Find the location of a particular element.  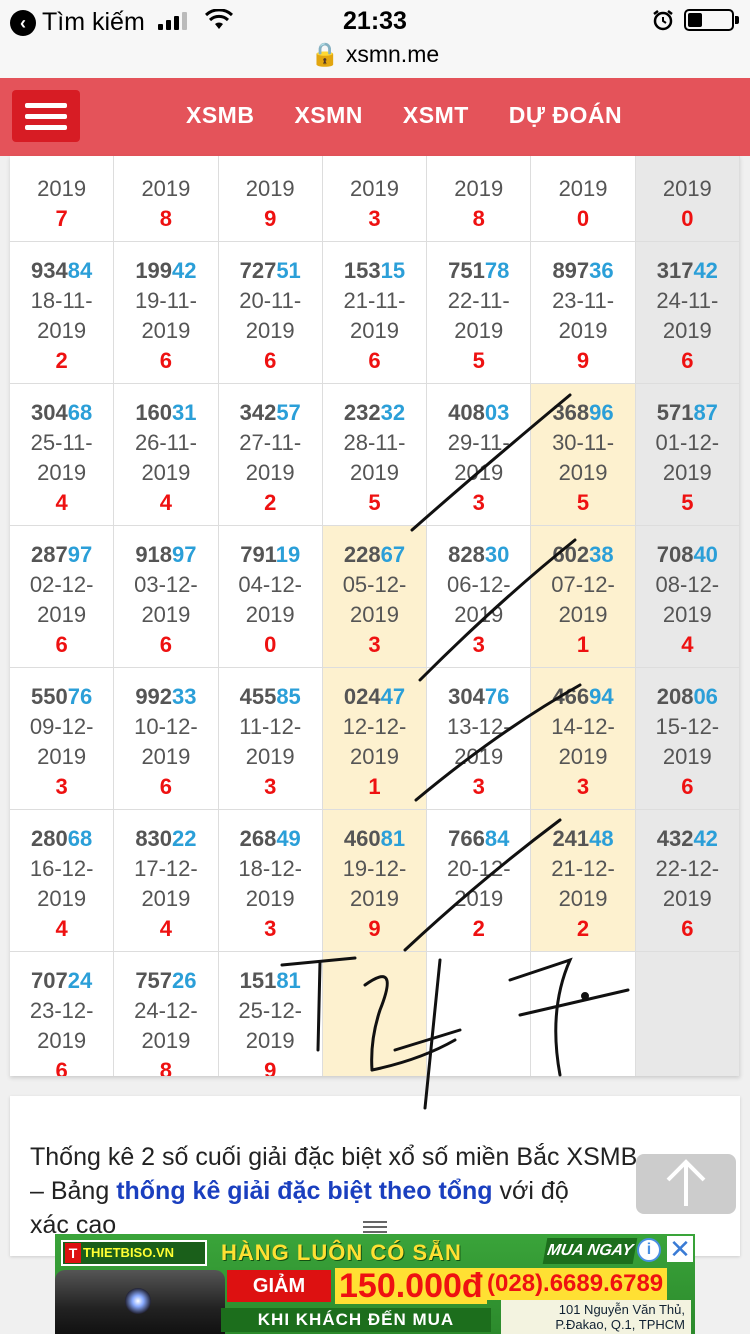

url-bar: 🔒 xsmn.me is located at coordinates (375, 54).